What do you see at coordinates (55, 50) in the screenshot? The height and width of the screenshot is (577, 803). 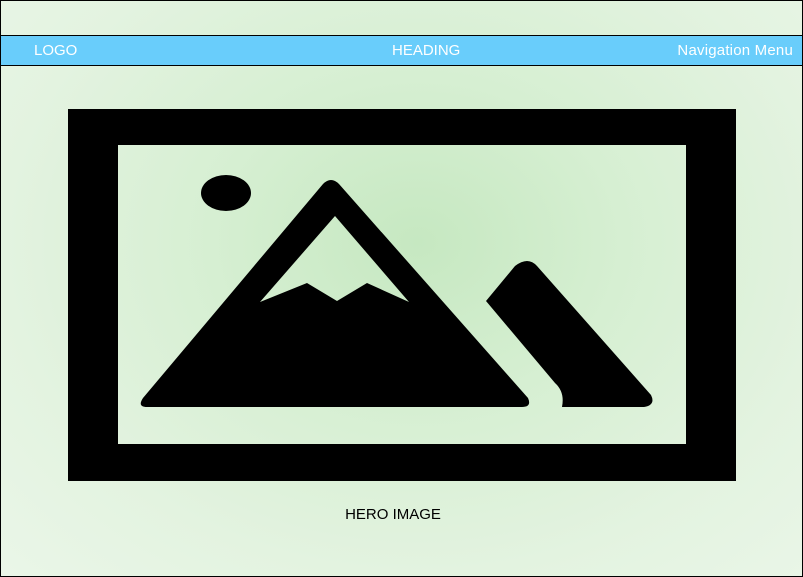 I see `logo: LOGO` at bounding box center [55, 50].